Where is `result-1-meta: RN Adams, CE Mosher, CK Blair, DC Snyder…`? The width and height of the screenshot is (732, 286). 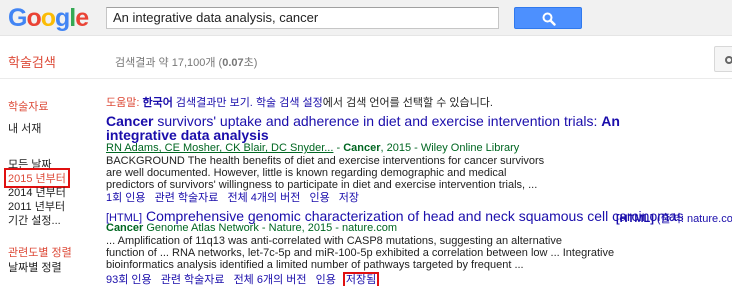 result-1-meta: RN Adams, CE Mosher, CK Blair, DC Snyder… is located at coordinates (313, 148).